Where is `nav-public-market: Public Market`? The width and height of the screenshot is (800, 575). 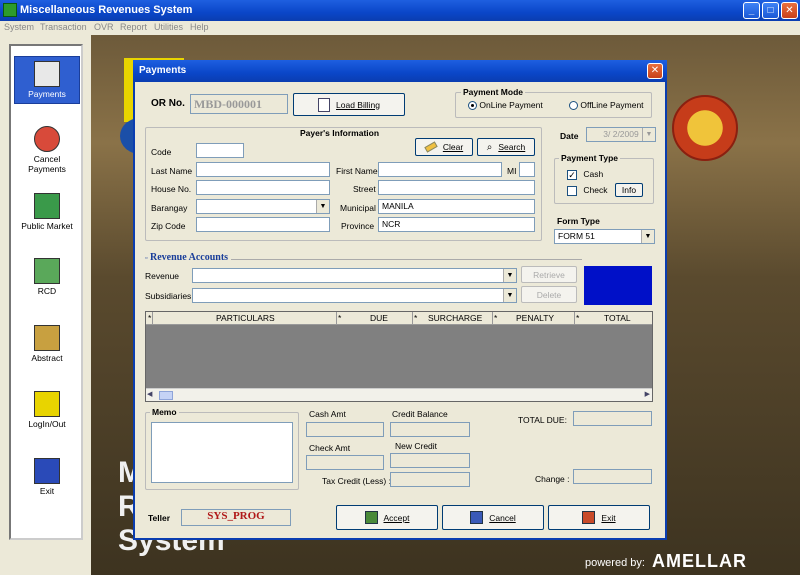 nav-public-market: Public Market is located at coordinates (47, 212).